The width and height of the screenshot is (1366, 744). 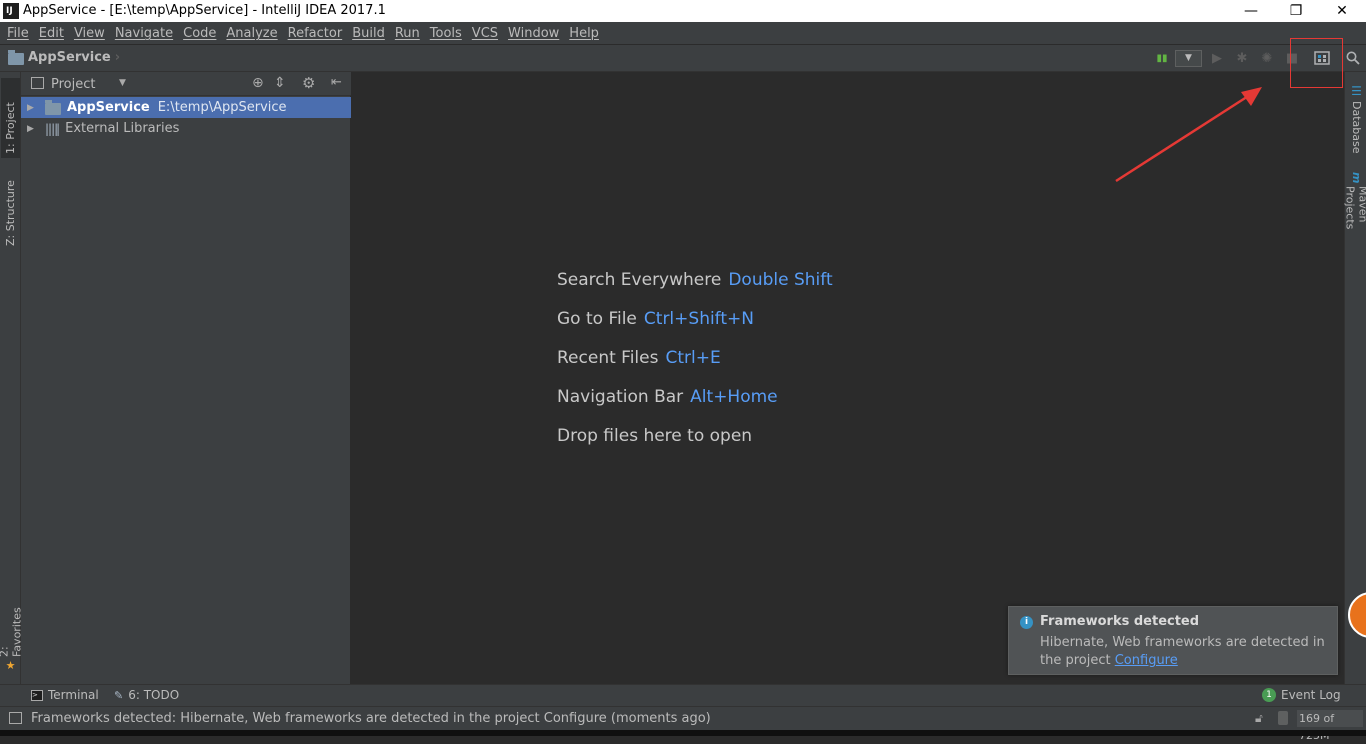 What do you see at coordinates (1353, 58) in the screenshot?
I see `search-icon` at bounding box center [1353, 58].